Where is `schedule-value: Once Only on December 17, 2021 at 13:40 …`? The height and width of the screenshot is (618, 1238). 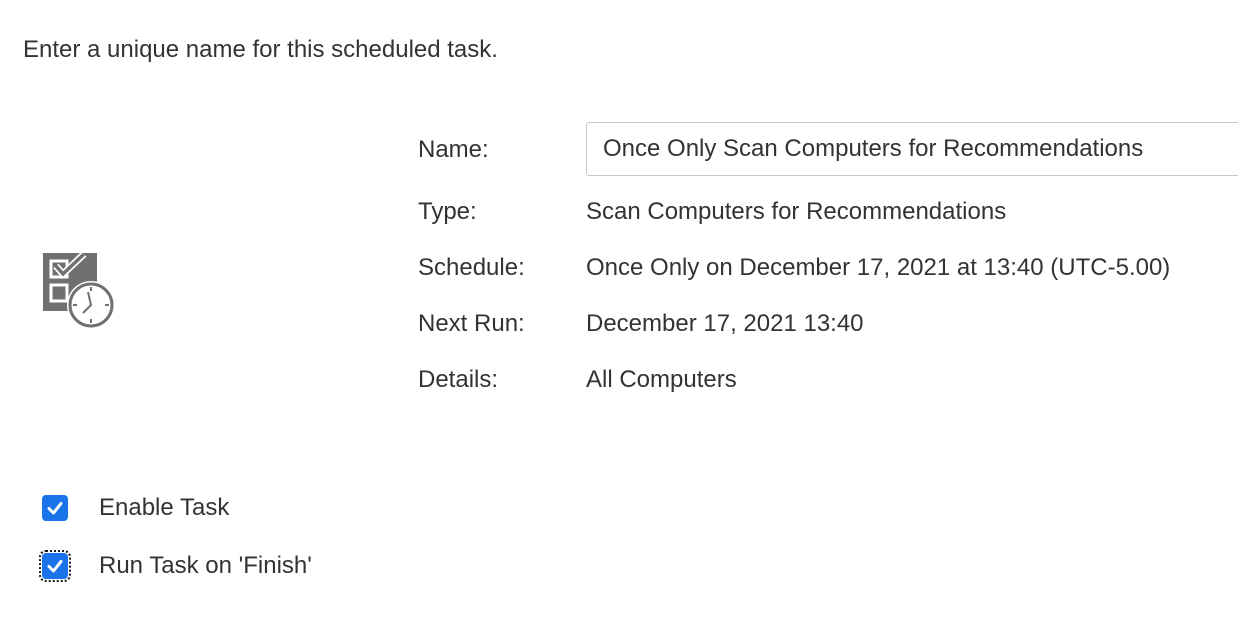 schedule-value: Once Only on December 17, 2021 at 13:40 … is located at coordinates (878, 267).